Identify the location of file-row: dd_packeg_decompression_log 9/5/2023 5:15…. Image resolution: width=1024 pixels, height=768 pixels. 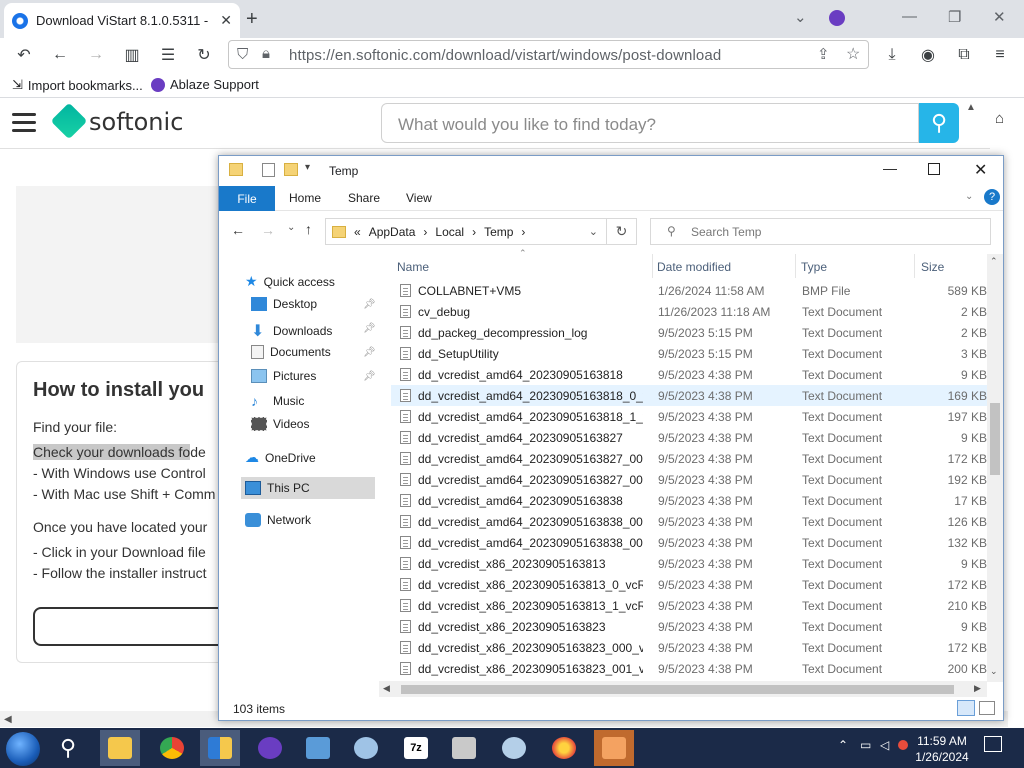
(689, 332).